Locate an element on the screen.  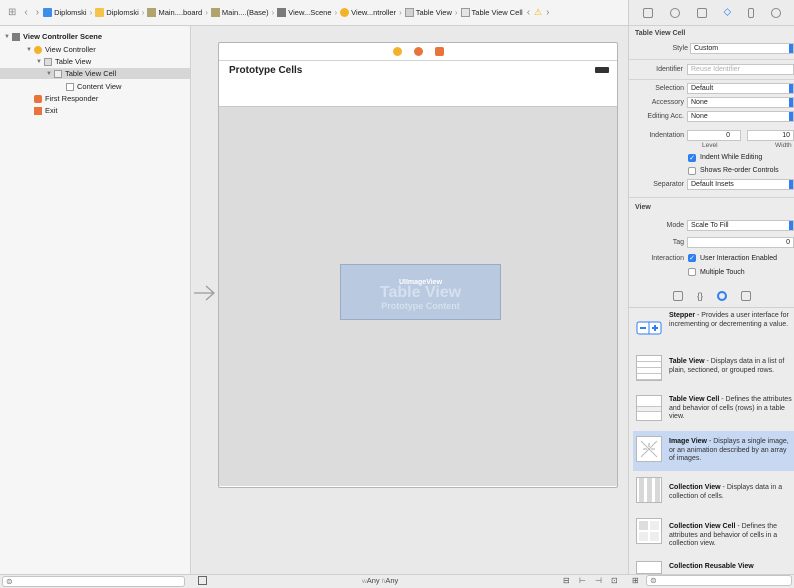
level-caption: Level is located at coordinates (710, 145).